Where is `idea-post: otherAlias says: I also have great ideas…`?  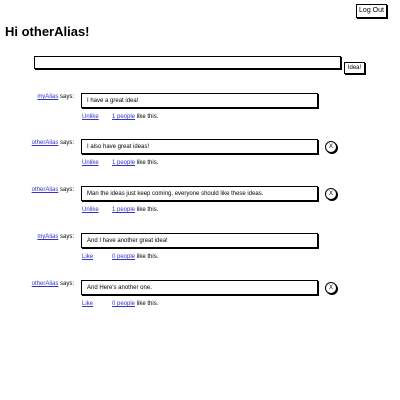
idea-post: otherAlias says: I also have great ideas… is located at coordinates (200, 159).